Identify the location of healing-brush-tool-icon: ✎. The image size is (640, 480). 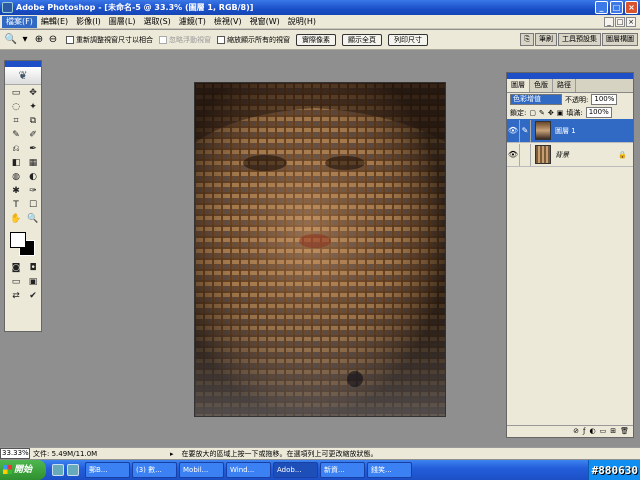
(16, 135).